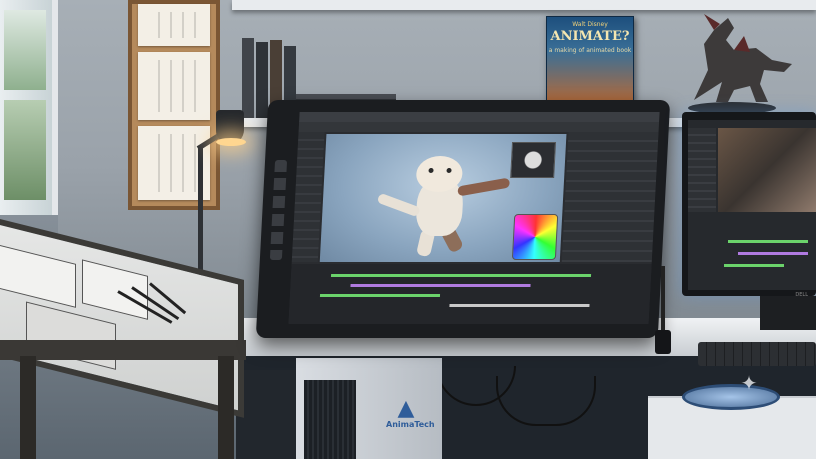 This screenshot has height=459, width=816. What do you see at coordinates (38, 275) in the screenshot?
I see `storyboard-panel` at bounding box center [38, 275].